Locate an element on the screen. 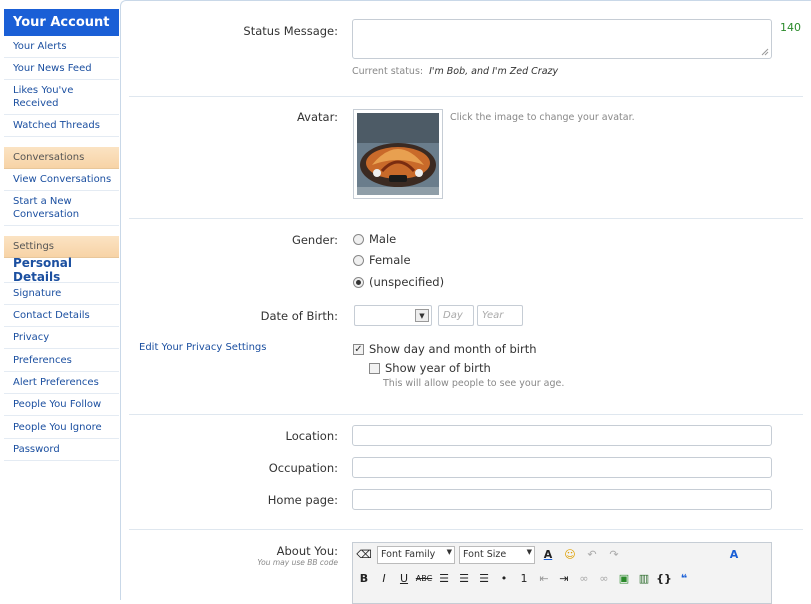 The width and height of the screenshot is (811, 604). strikethrough-icon: ABC is located at coordinates (424, 579).